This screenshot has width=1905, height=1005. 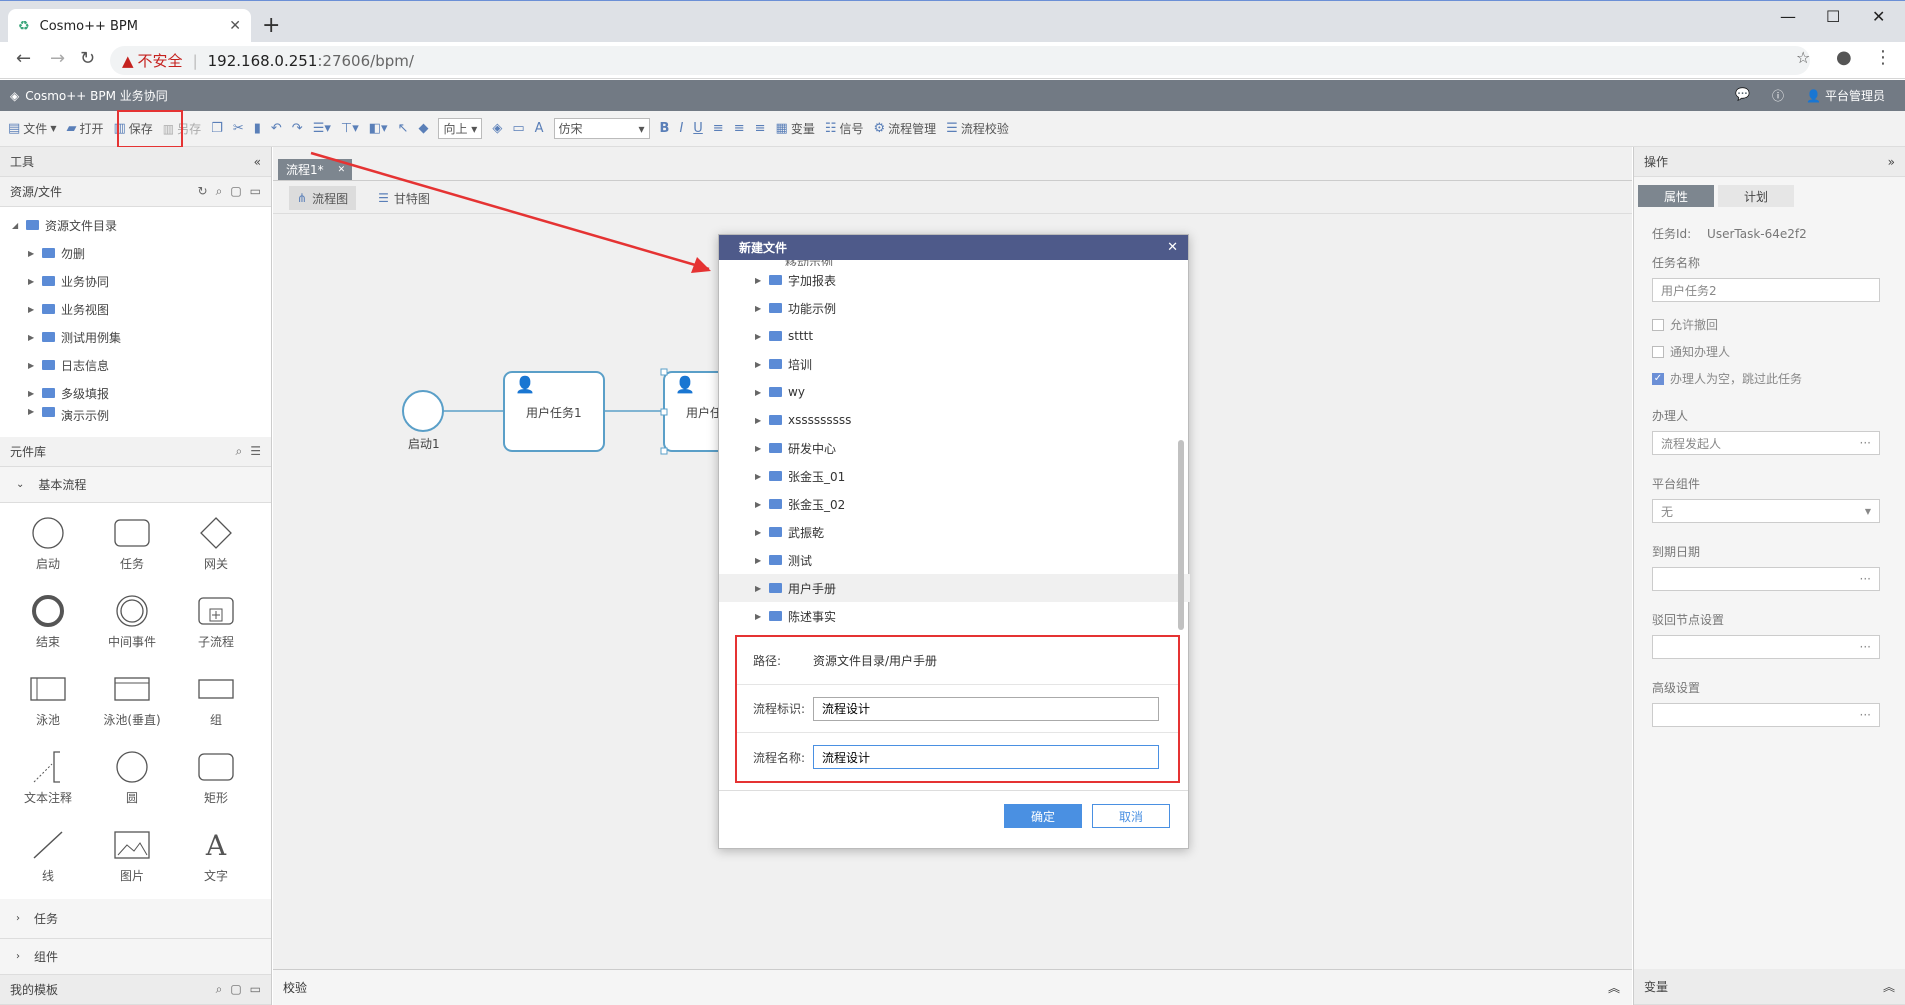 What do you see at coordinates (539, 128) in the screenshot?
I see `font-color-icon: A` at bounding box center [539, 128].